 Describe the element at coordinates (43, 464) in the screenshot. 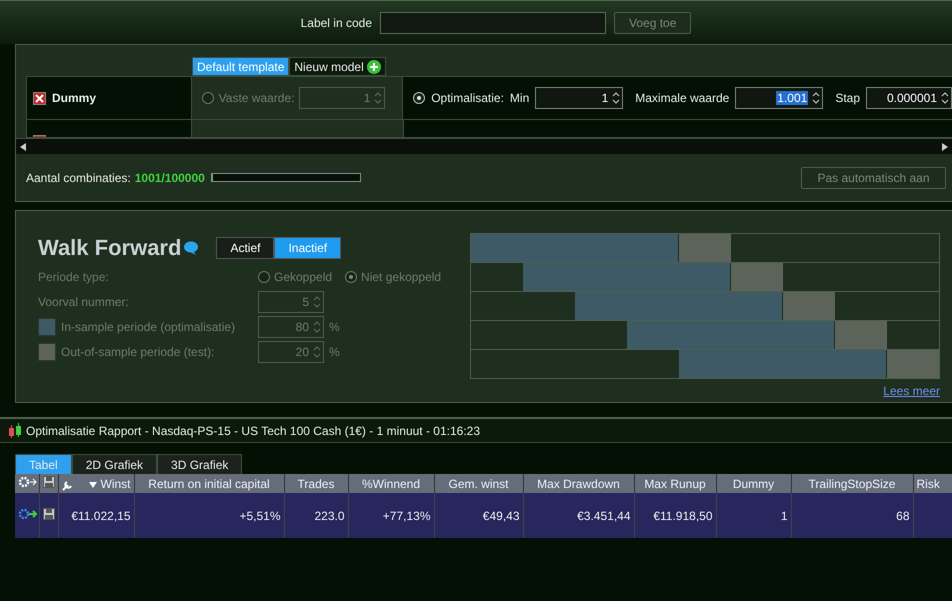

I see `report-tab: Tabel` at that location.